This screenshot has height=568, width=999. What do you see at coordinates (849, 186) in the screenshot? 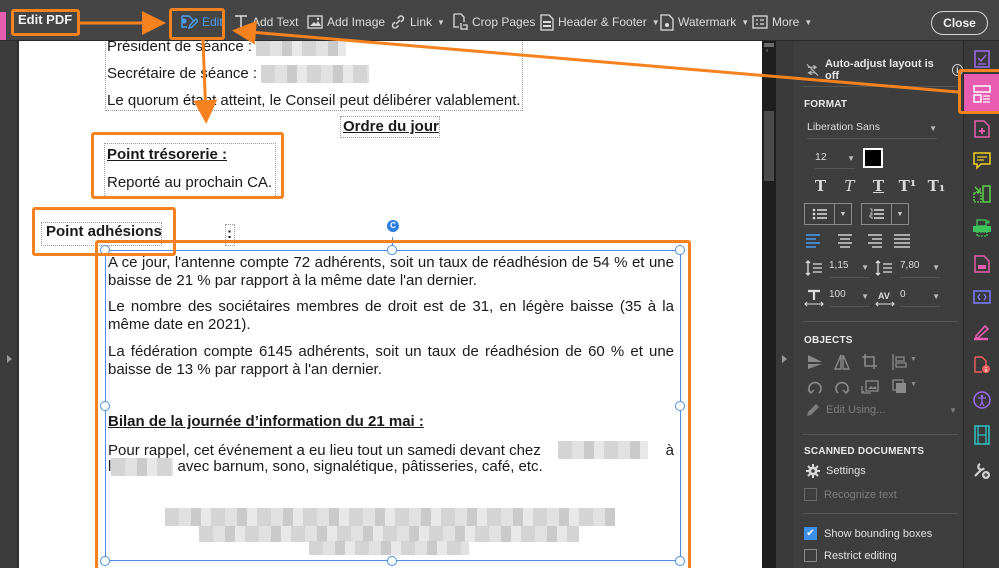
I see `italic-button: T` at bounding box center [849, 186].